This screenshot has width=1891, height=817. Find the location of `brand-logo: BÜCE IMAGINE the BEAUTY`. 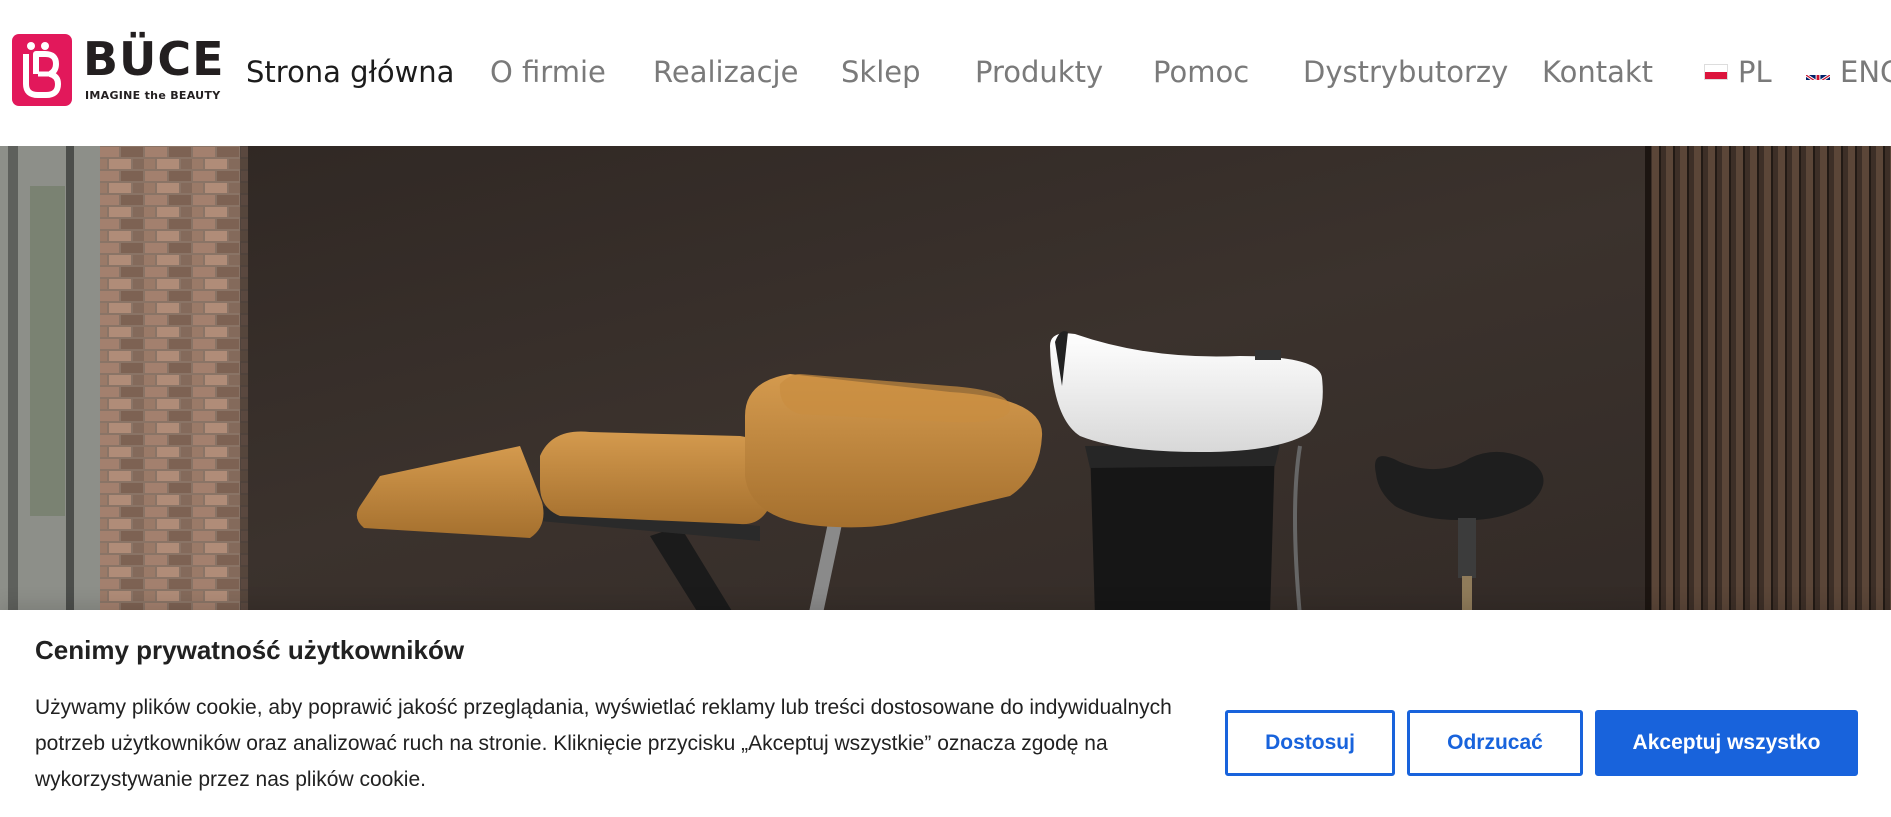

brand-logo: BÜCE IMAGINE the BEAUTY is located at coordinates (118, 70).